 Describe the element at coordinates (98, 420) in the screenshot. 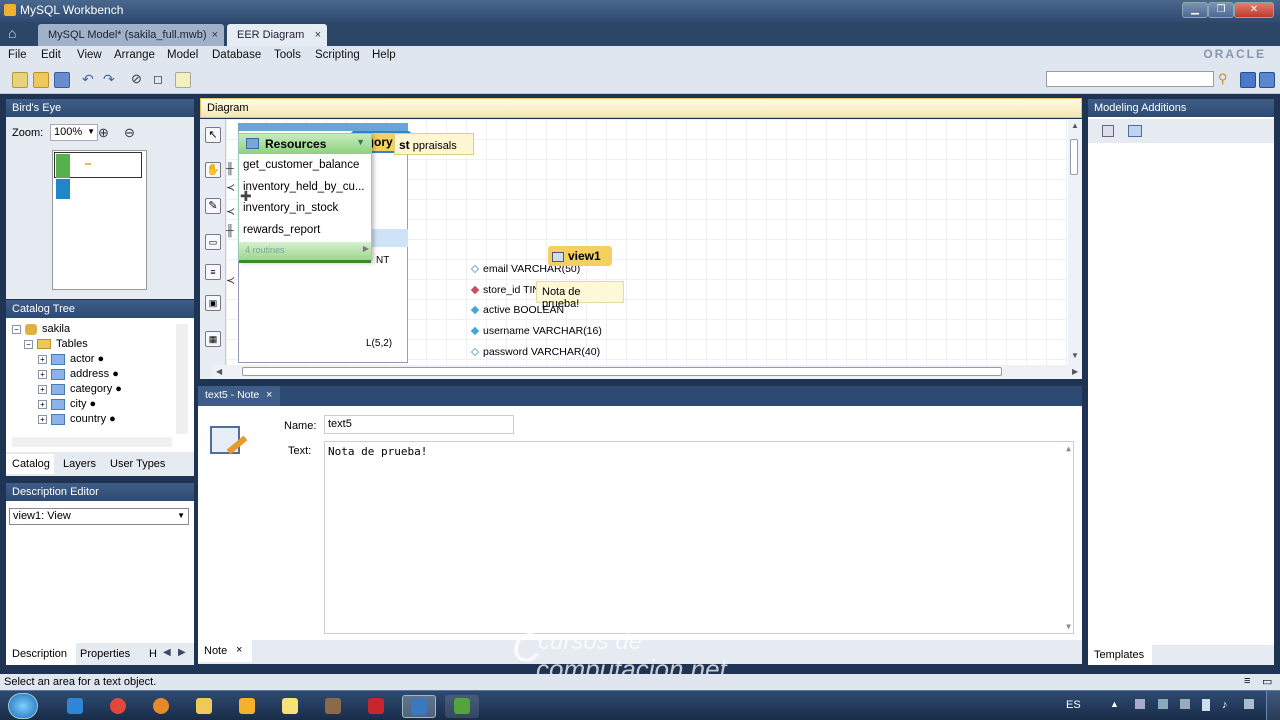

I see `table-row: + country ●` at that location.